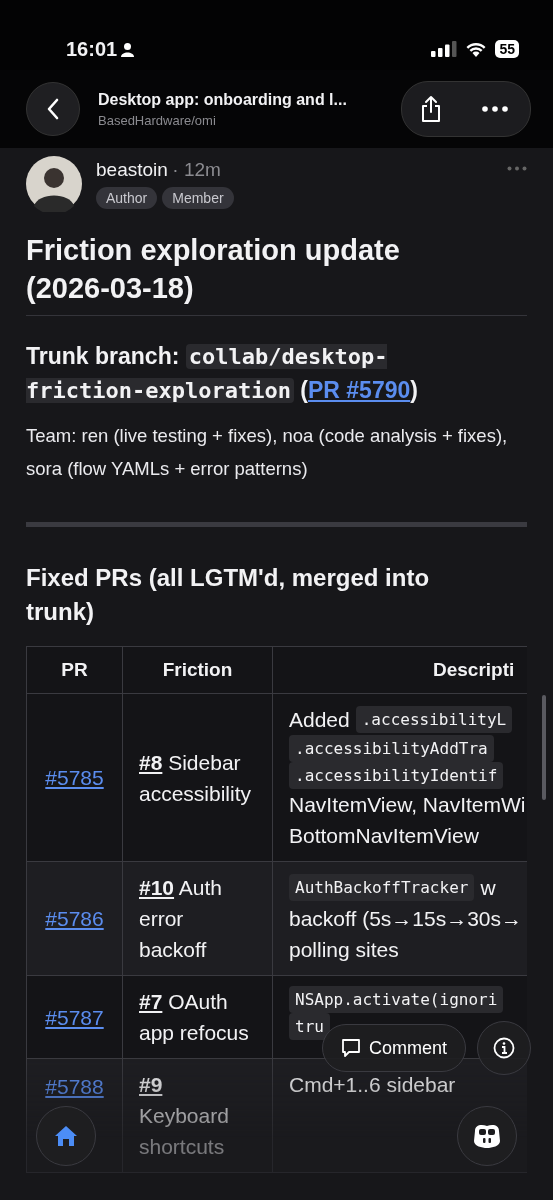 The height and width of the screenshot is (1200, 553). What do you see at coordinates (495, 109) in the screenshot?
I see `more-icon` at bounding box center [495, 109].